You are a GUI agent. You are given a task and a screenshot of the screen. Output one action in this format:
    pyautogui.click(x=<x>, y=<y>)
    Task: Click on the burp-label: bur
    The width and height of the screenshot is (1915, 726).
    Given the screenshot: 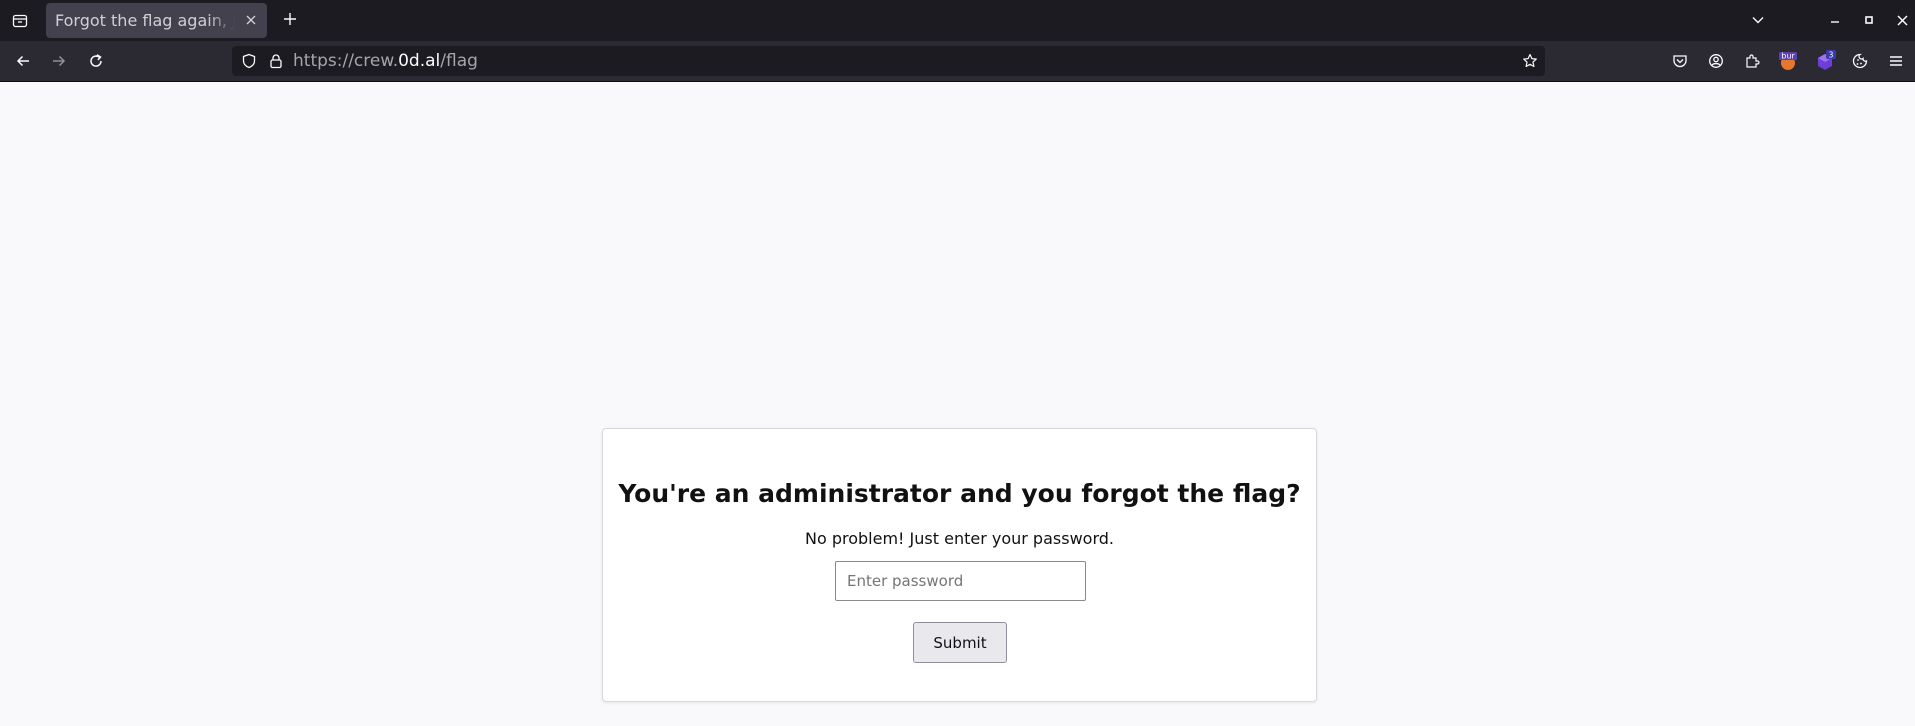 What is the action you would take?
    pyautogui.click(x=1788, y=56)
    